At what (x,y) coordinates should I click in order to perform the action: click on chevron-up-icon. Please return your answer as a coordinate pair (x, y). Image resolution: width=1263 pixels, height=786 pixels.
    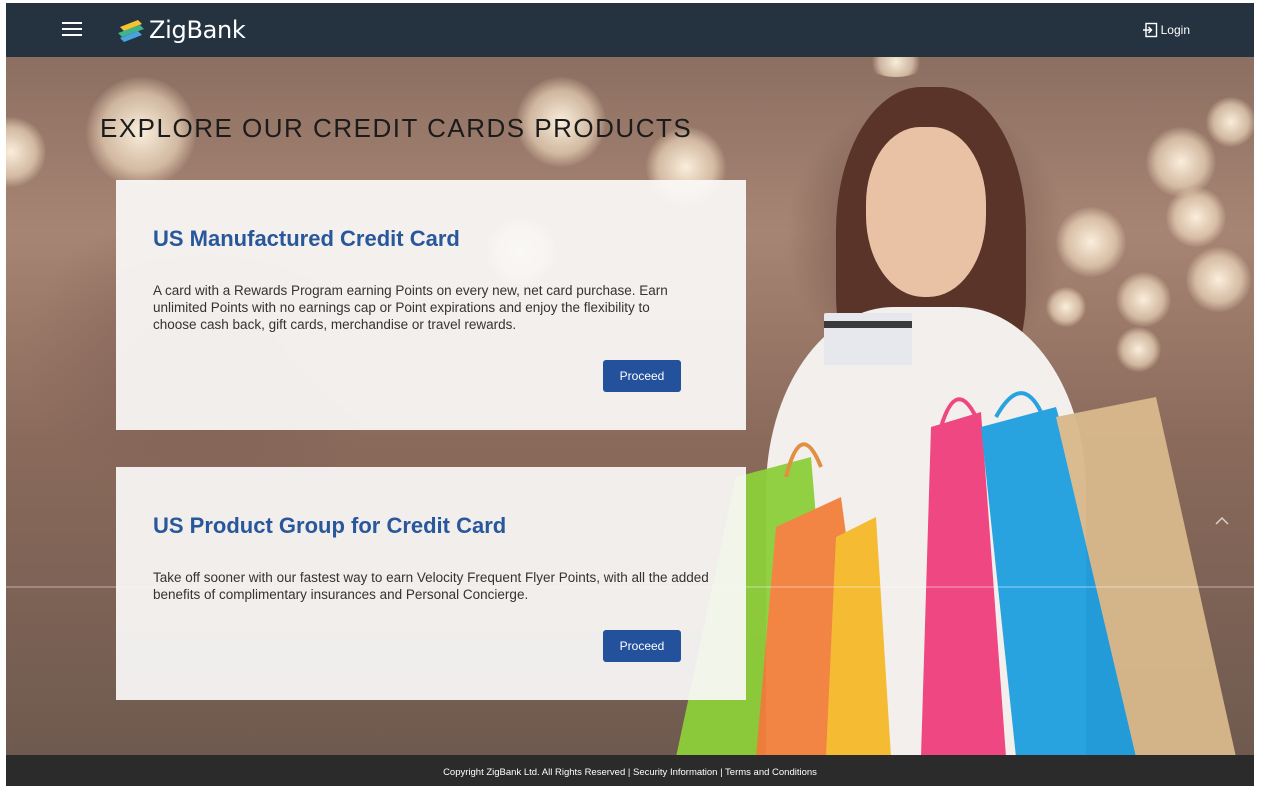
    Looking at the image, I should click on (1222, 521).